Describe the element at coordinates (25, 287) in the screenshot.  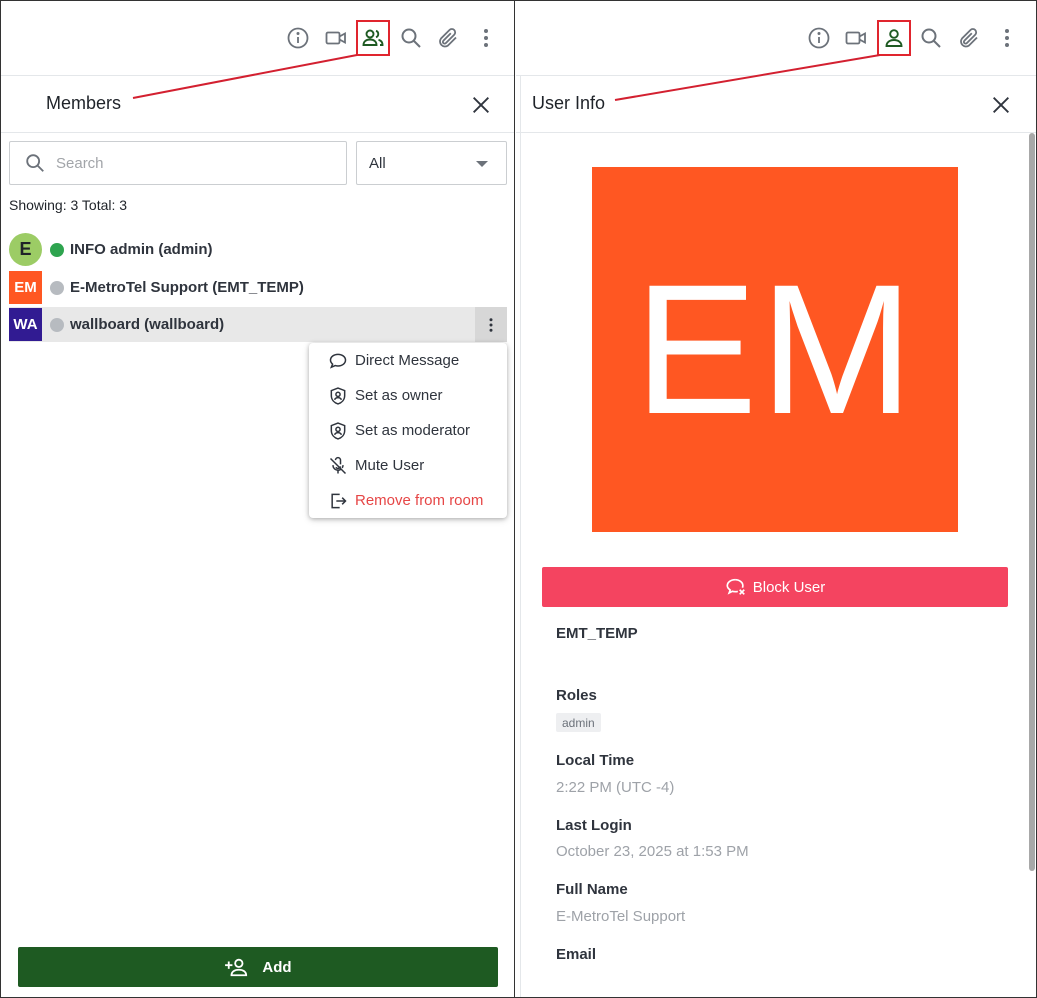
I see `avatar: EM` at that location.